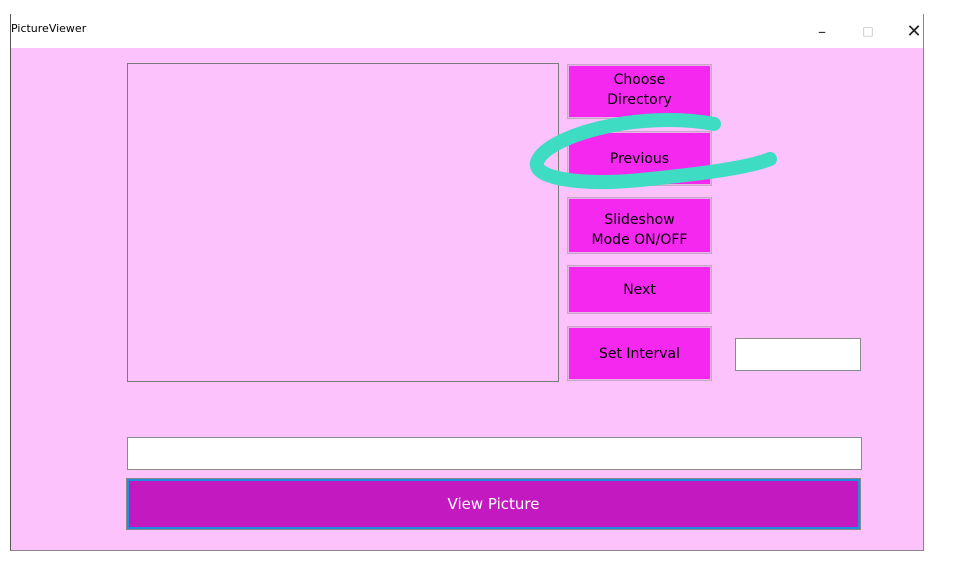 This screenshot has width=954, height=568. What do you see at coordinates (868, 31) in the screenshot?
I see `maximize-button: □` at bounding box center [868, 31].